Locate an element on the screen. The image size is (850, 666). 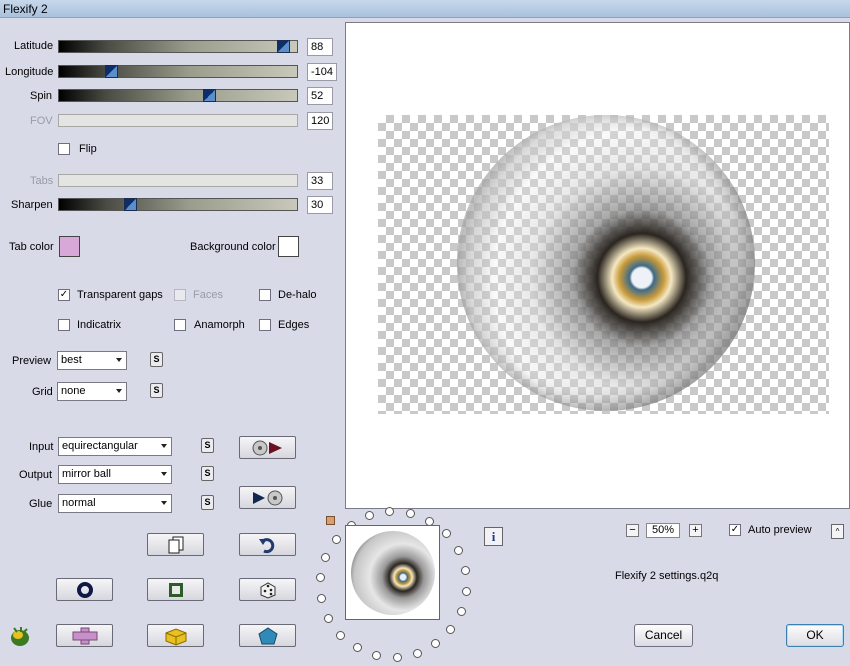
navigator-thumbnail is located at coordinates (392, 572).